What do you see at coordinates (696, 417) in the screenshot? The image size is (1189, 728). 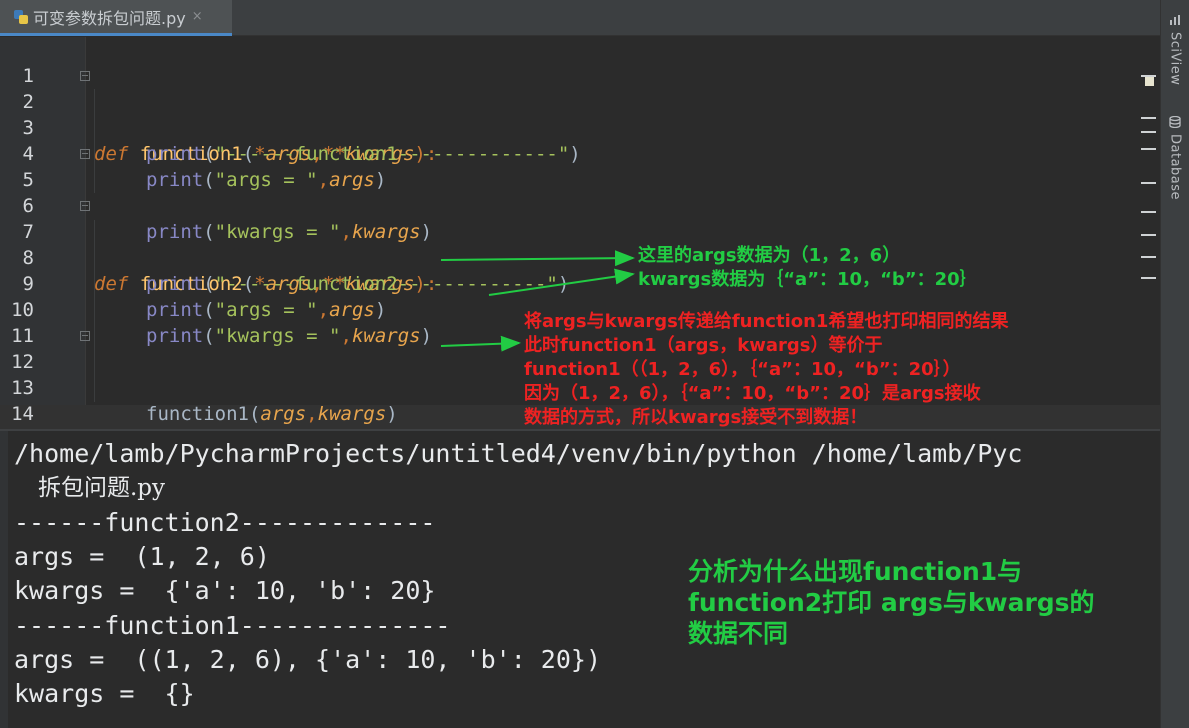 I see `annotation-explanation: 数据的方式，所以kwargs接受不到数据！` at bounding box center [696, 417].